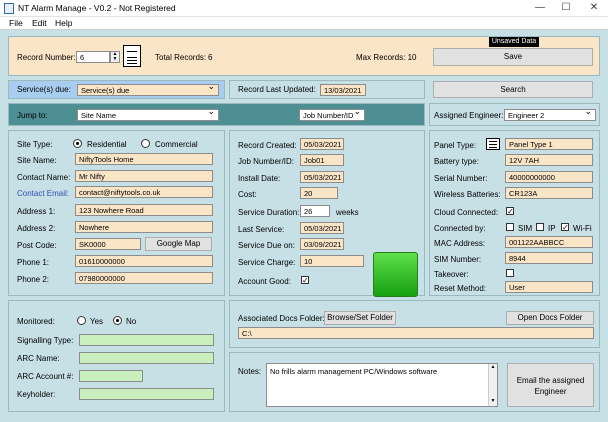 This screenshot has width=608, height=422. What do you see at coordinates (510, 227) in the screenshot?
I see `sim-checkbox` at bounding box center [510, 227].